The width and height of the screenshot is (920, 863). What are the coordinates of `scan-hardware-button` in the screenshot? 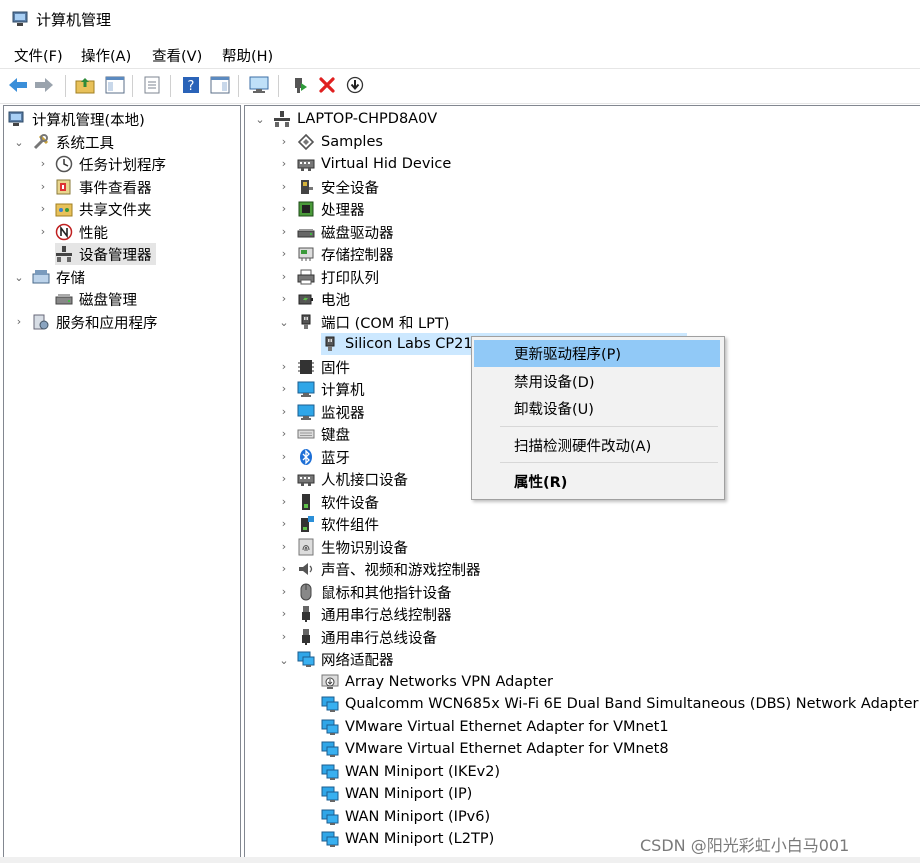 It's located at (259, 85).